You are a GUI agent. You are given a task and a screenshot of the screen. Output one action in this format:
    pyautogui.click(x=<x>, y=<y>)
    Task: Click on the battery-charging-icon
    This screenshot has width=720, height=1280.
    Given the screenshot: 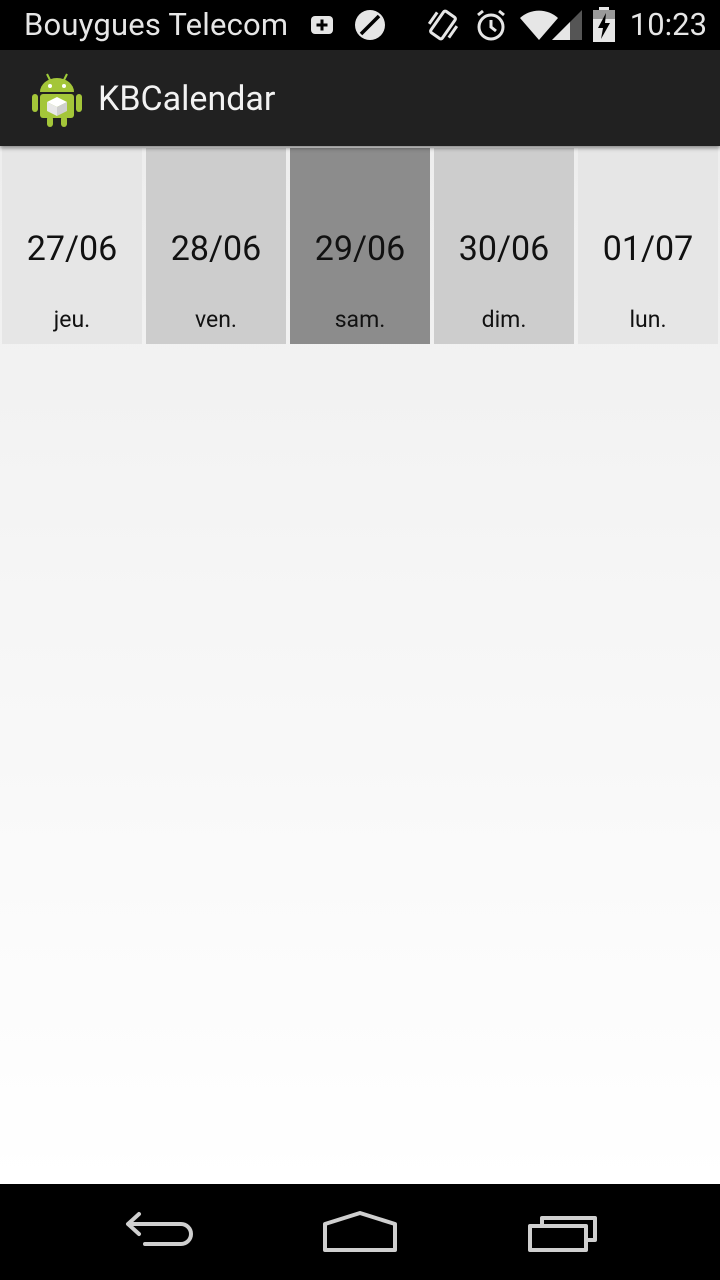 What is the action you would take?
    pyautogui.click(x=604, y=27)
    